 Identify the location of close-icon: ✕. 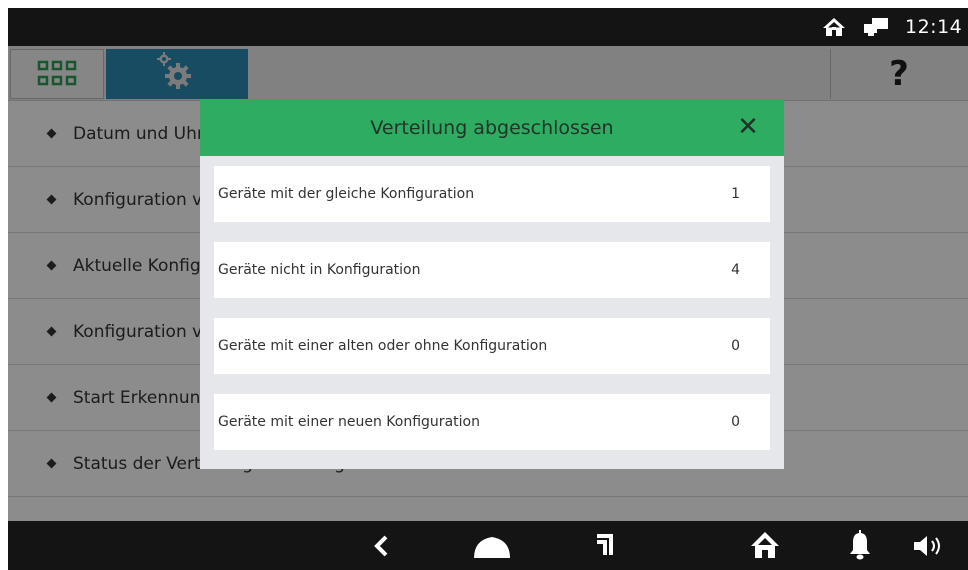
(748, 127).